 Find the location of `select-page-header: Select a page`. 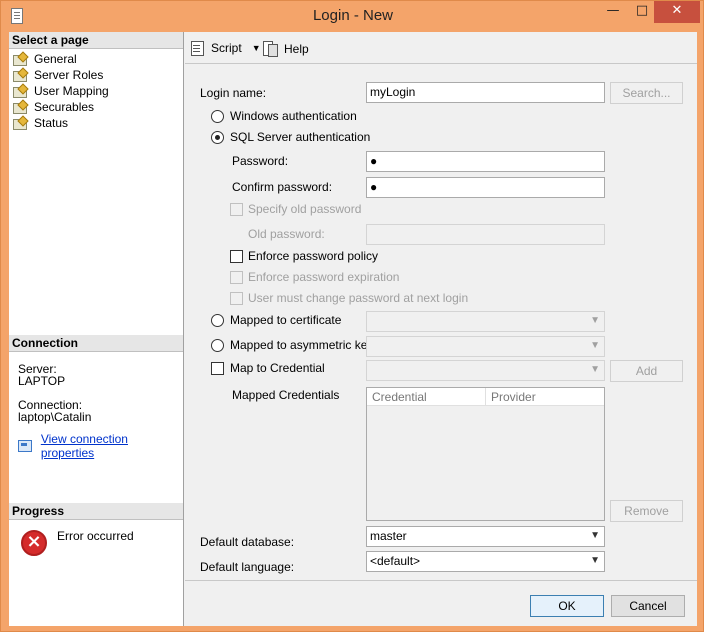

select-page-header: Select a page is located at coordinates (96, 40).